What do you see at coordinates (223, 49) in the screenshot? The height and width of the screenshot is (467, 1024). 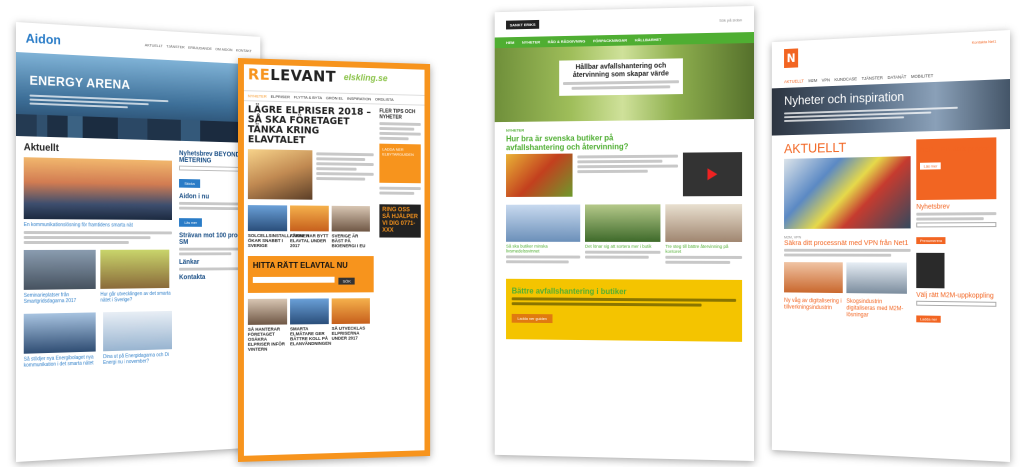 I see `aidon-nav-item: OM AIDON` at bounding box center [223, 49].